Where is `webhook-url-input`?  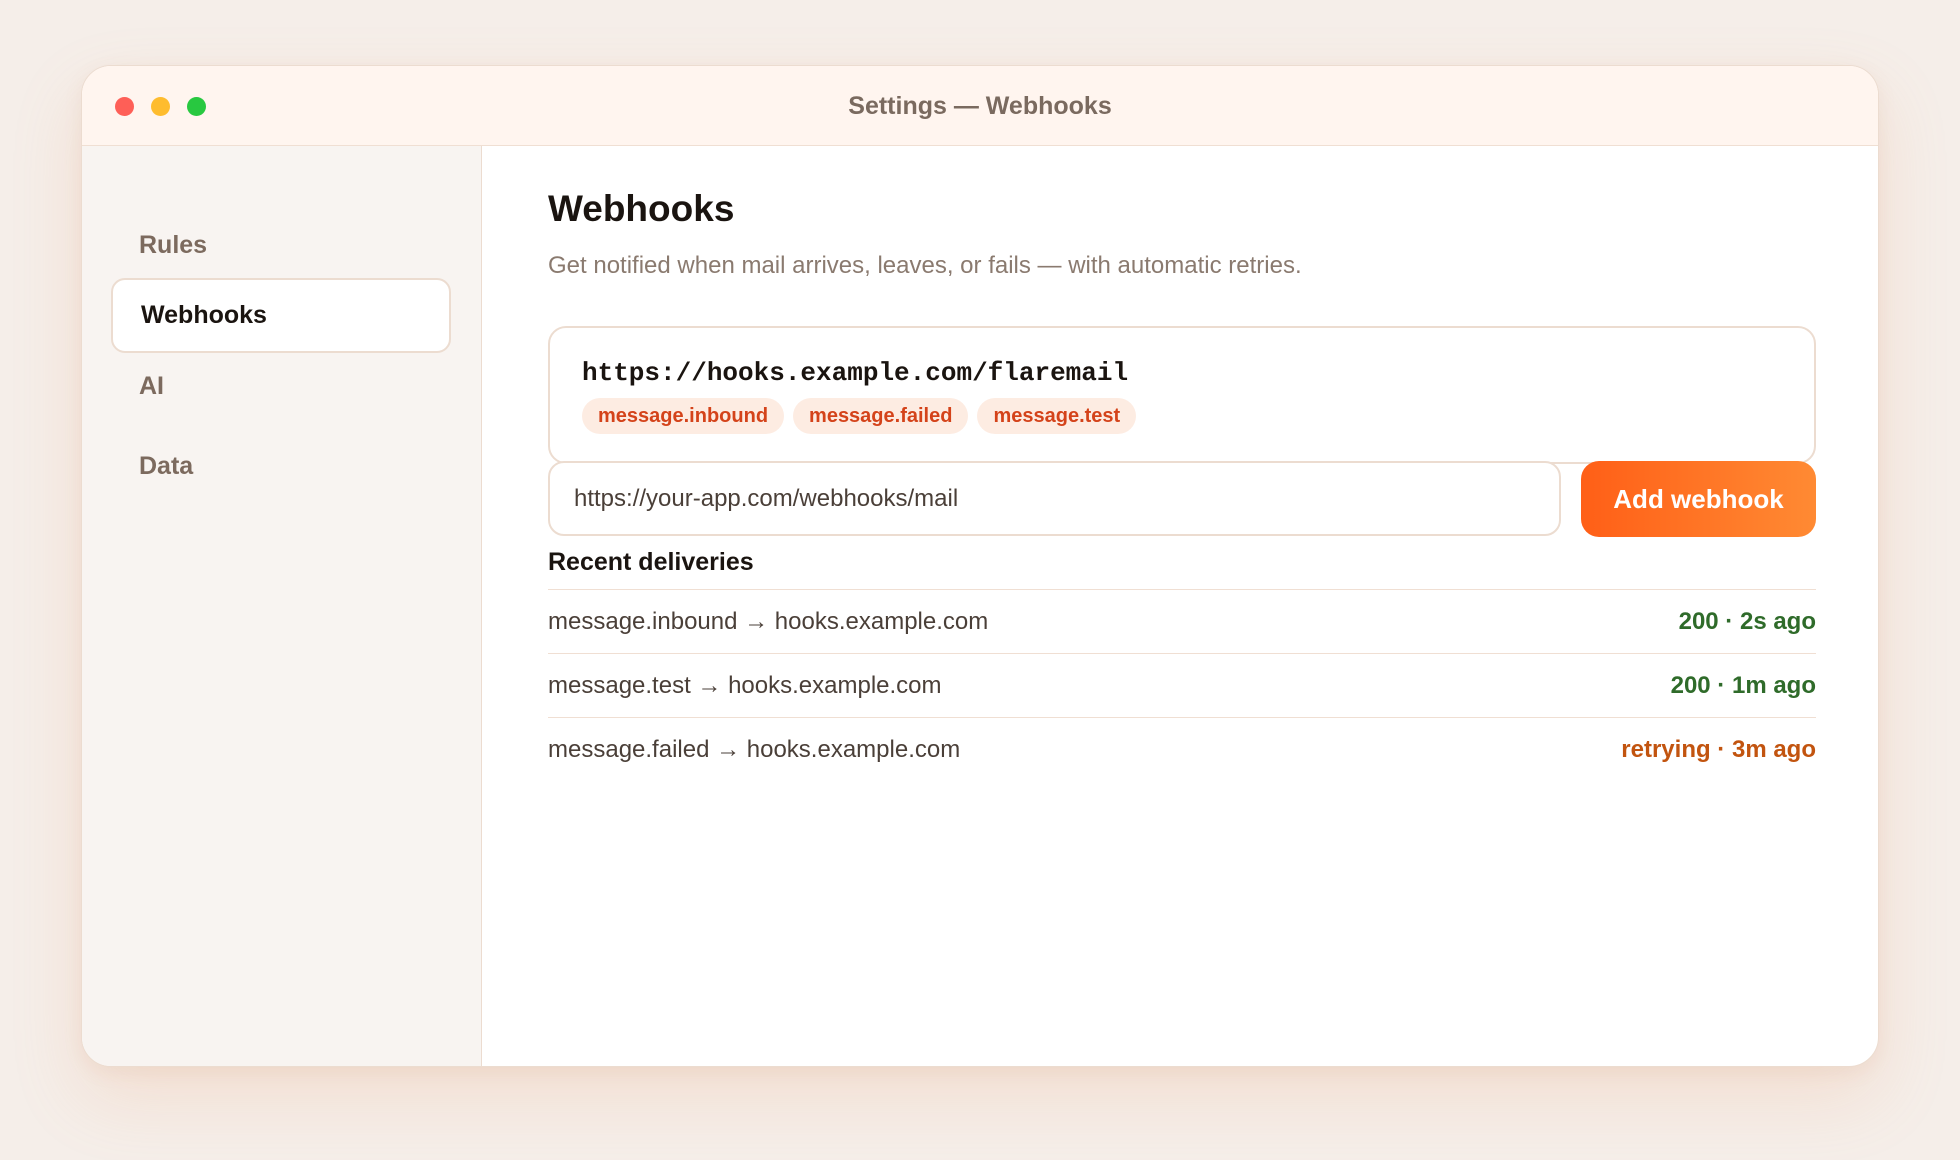
webhook-url-input is located at coordinates (1054, 498).